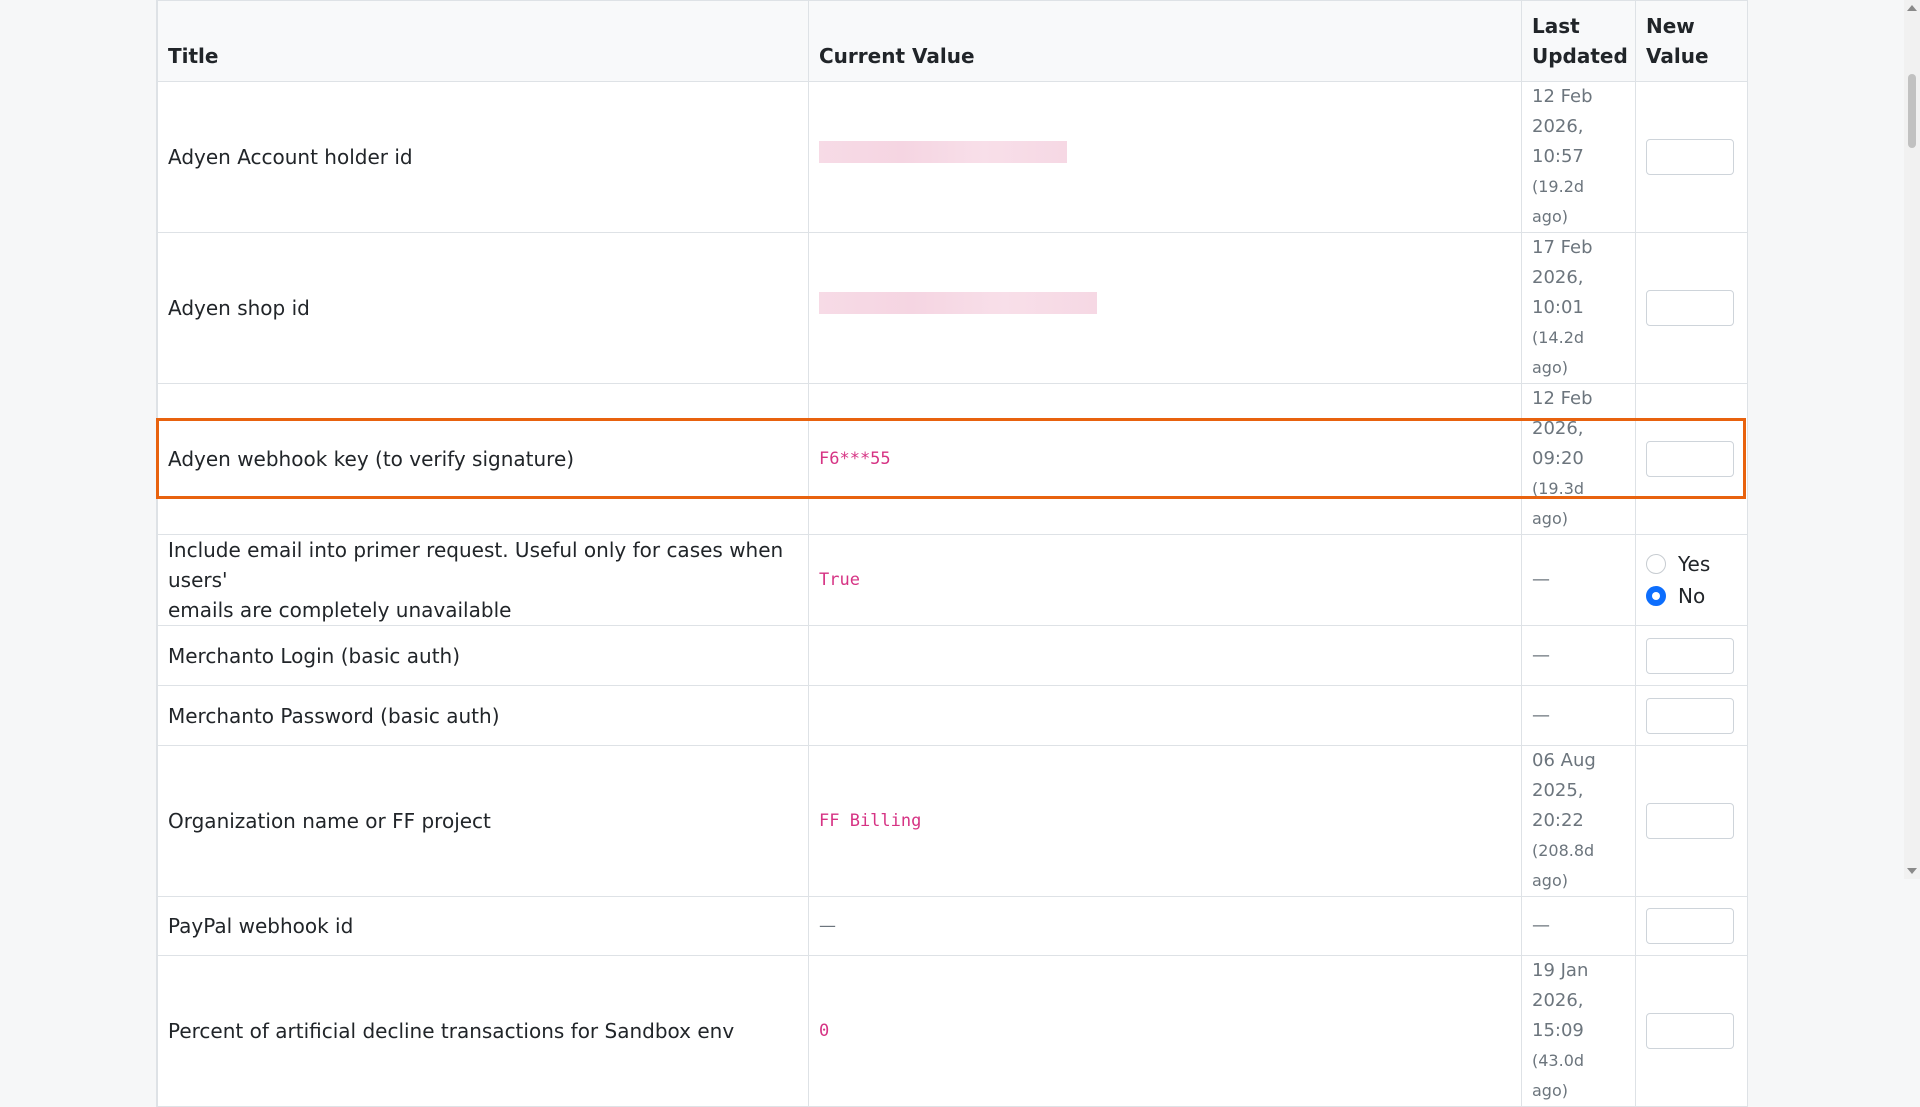 Image resolution: width=1920 pixels, height=1107 pixels. Describe the element at coordinates (483, 655) in the screenshot. I see `row-title: Merchanto Login (basic auth)` at that location.